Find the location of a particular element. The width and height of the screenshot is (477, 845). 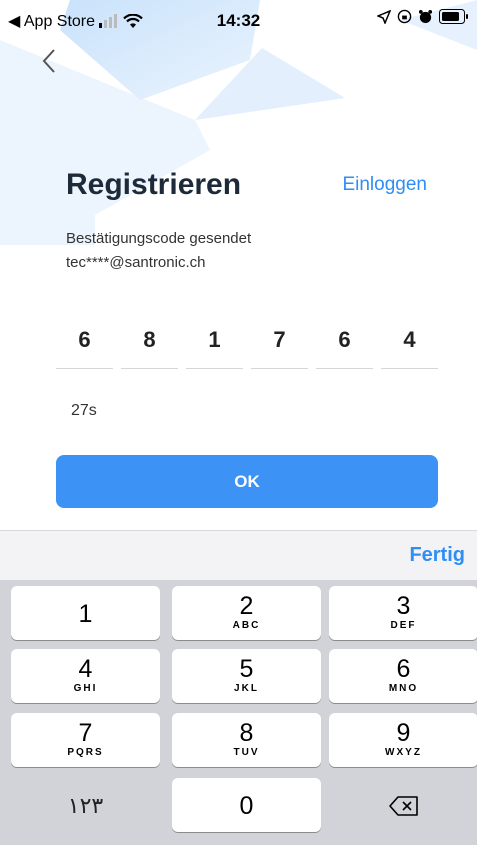

key-0-digit: 0 is located at coordinates (246, 806).